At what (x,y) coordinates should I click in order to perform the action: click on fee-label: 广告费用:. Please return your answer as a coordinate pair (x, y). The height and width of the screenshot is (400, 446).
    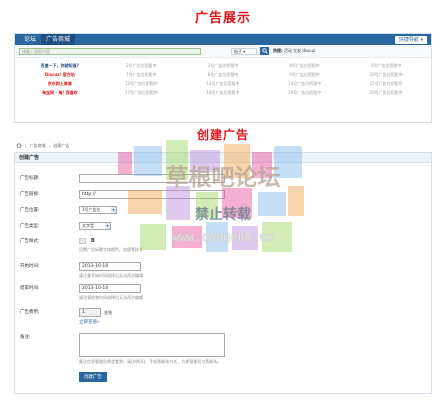
    Looking at the image, I should click on (30, 312).